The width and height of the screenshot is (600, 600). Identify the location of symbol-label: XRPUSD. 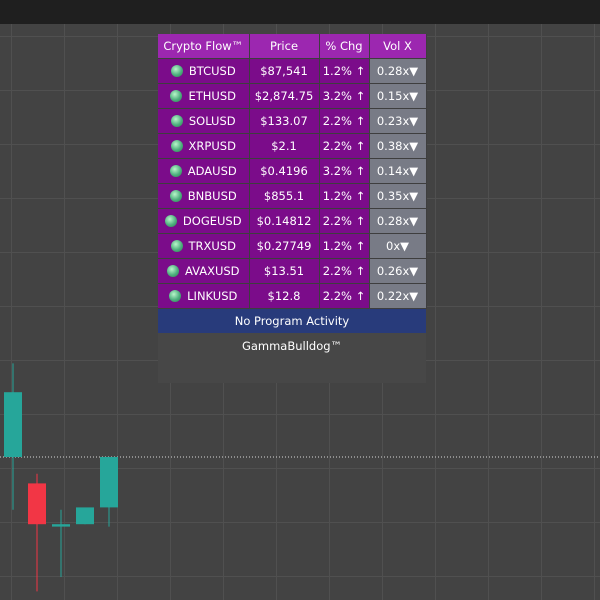
(212, 146).